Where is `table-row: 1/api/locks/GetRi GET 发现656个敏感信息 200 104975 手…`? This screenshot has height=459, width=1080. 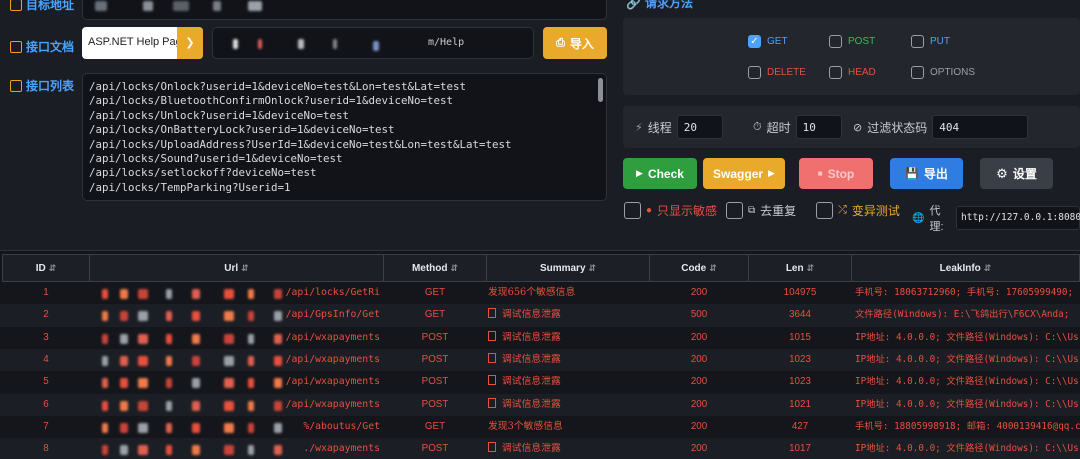
table-row: 1/api/locks/GetRi GET 发现656个敏感信息 200 104975 手… is located at coordinates (540, 293).